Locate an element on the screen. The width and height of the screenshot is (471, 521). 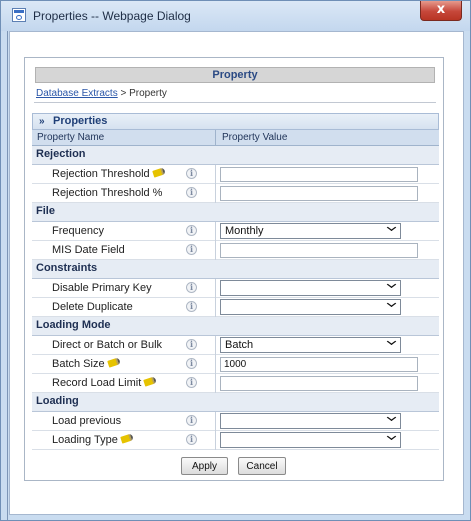
group-row-loading-mode: Loading Mode is located at coordinates (235, 326).